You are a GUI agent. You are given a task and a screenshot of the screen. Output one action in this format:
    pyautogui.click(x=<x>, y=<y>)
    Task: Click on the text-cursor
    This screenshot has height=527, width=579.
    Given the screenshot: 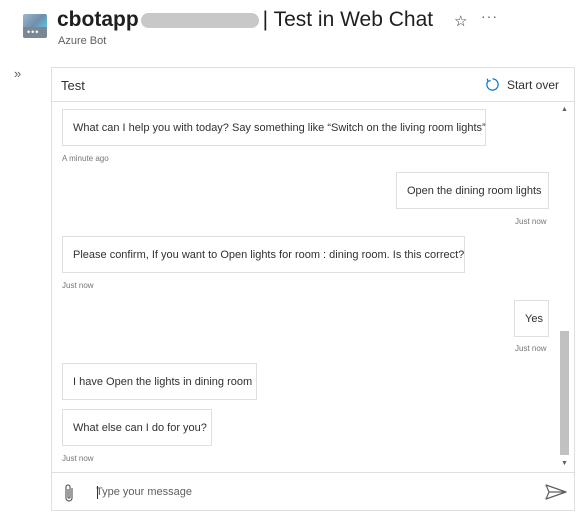 What is the action you would take?
    pyautogui.click(x=97, y=492)
    